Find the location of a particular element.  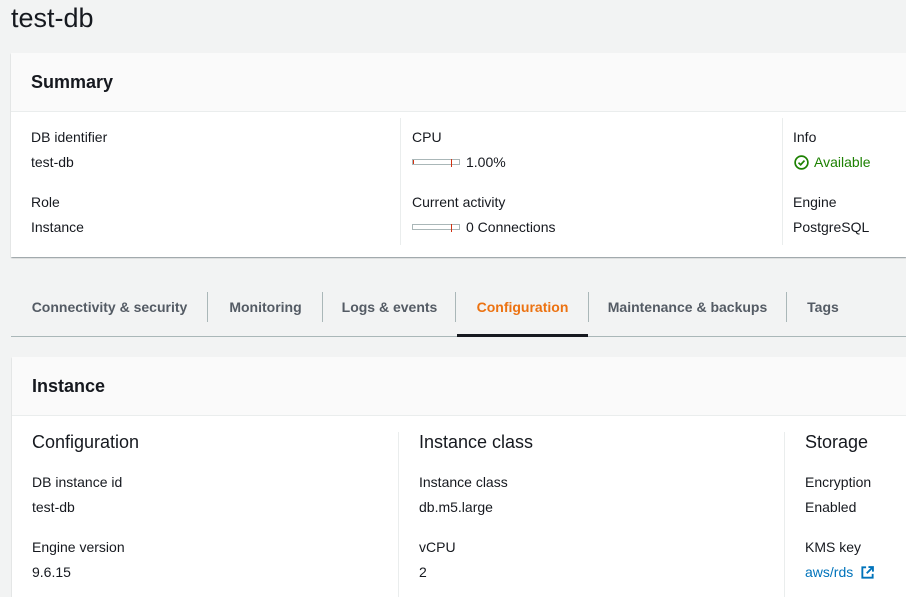

encryption-value: Enabled is located at coordinates (830, 507).